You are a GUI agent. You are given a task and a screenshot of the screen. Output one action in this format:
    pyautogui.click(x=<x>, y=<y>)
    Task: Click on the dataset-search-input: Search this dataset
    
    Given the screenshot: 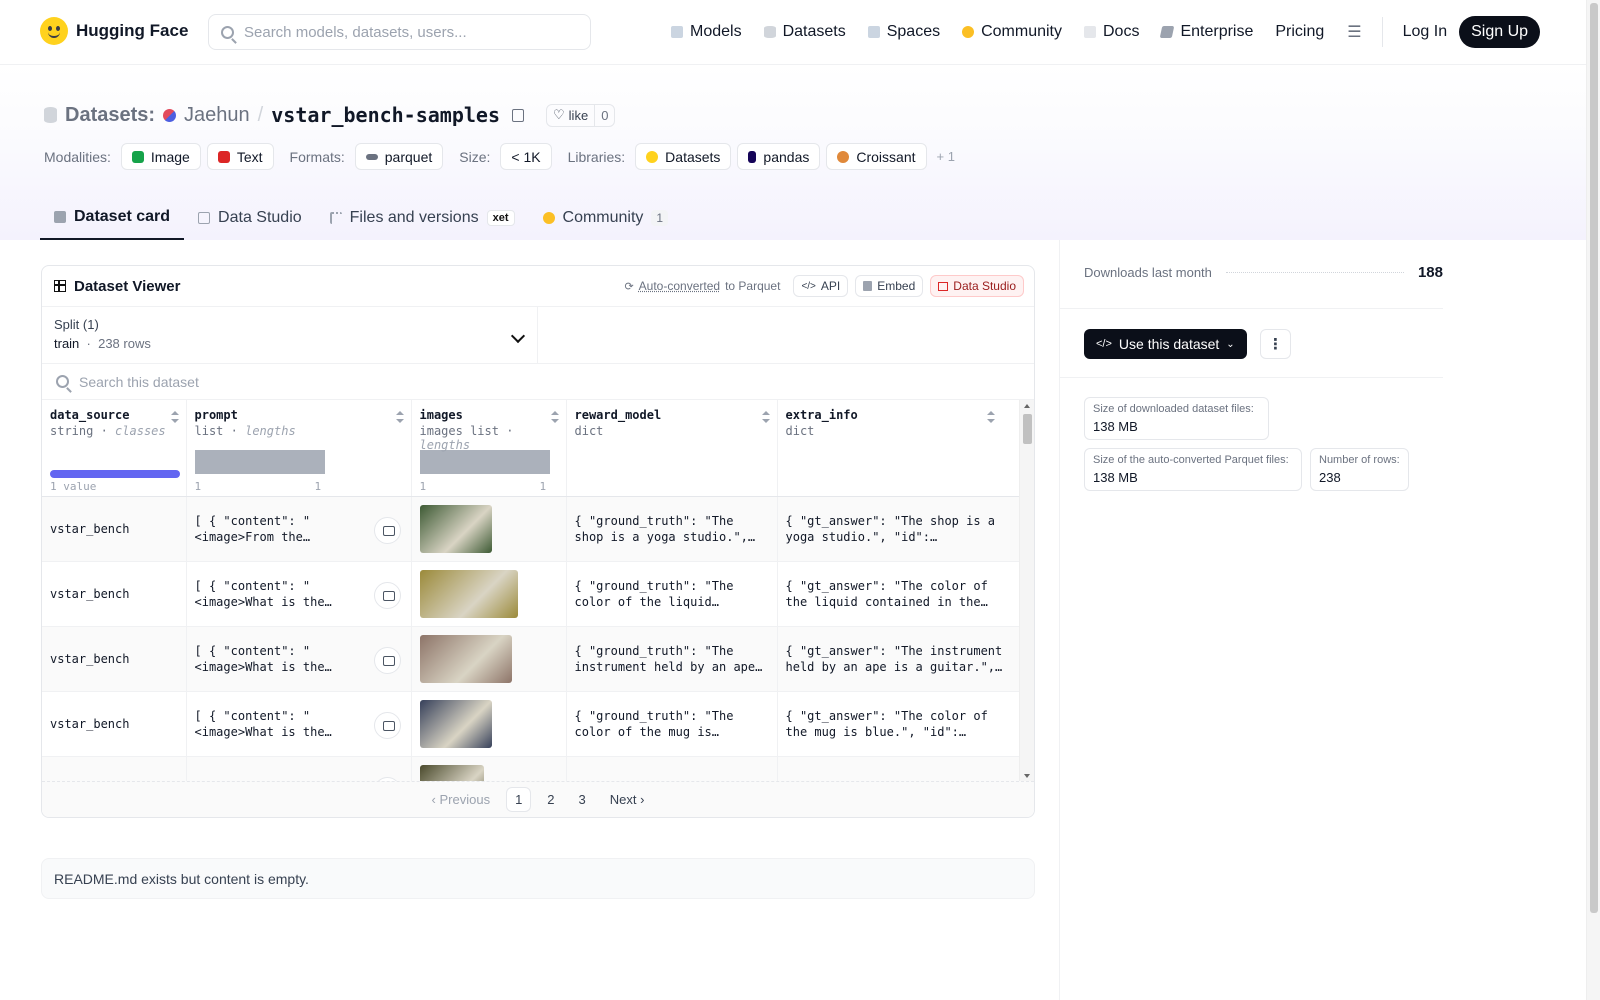 What is the action you would take?
    pyautogui.click(x=538, y=382)
    